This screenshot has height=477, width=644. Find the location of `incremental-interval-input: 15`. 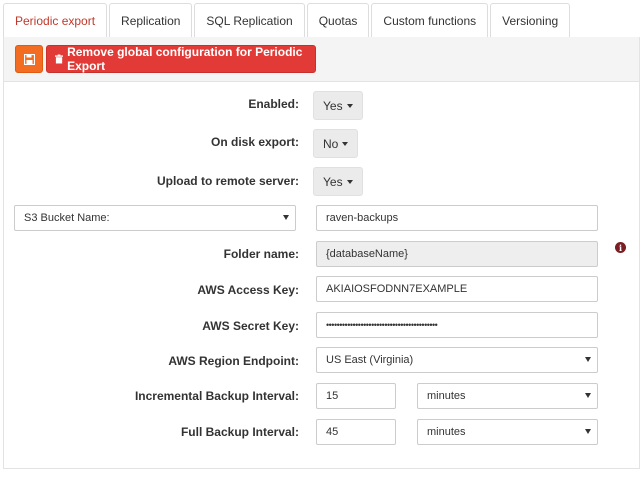

incremental-interval-input: 15 is located at coordinates (356, 396).